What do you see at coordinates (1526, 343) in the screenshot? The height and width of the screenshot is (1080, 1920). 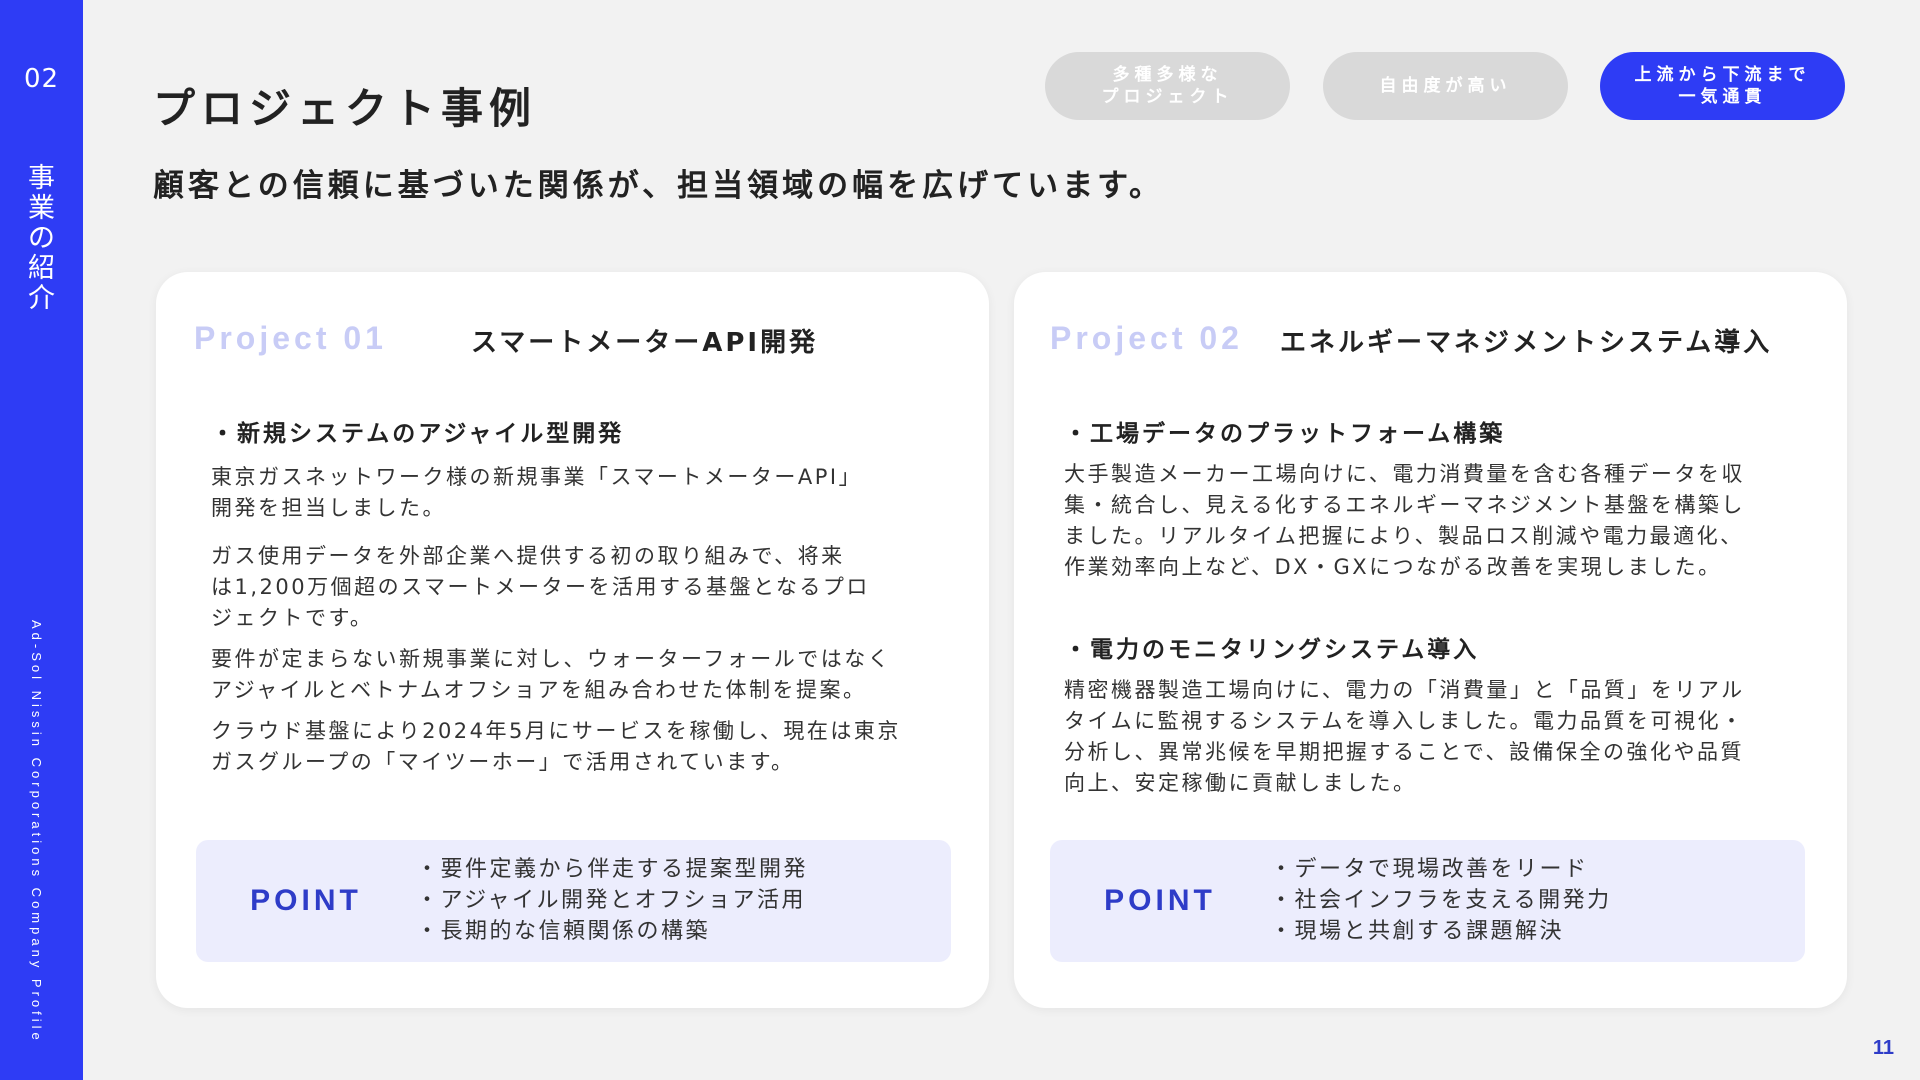 I see `project-title: エネルギーマネジメントシステム導入` at bounding box center [1526, 343].